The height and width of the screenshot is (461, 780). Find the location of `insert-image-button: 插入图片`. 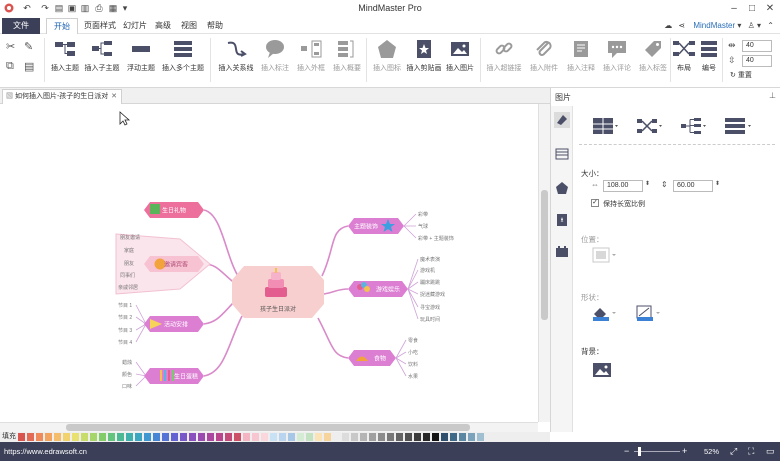

insert-image-button: 插入图片 is located at coordinates (460, 61).